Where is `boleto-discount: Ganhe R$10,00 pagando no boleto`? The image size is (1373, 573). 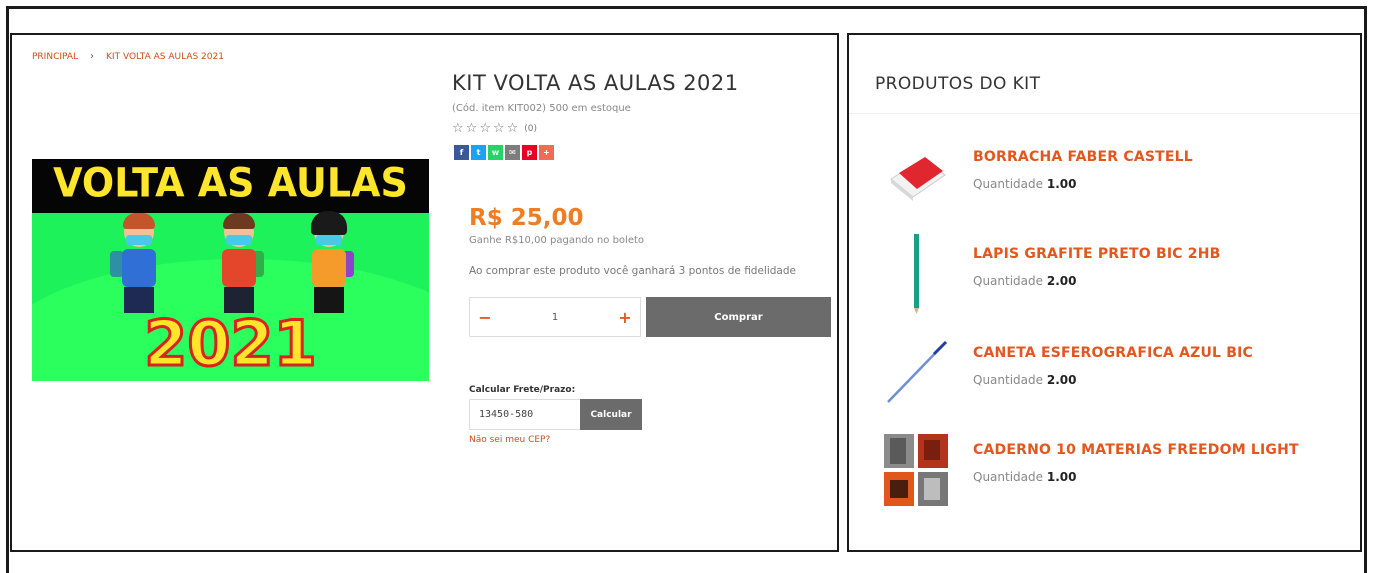
boleto-discount: Ganhe R$10,00 pagando no boleto is located at coordinates (557, 240).